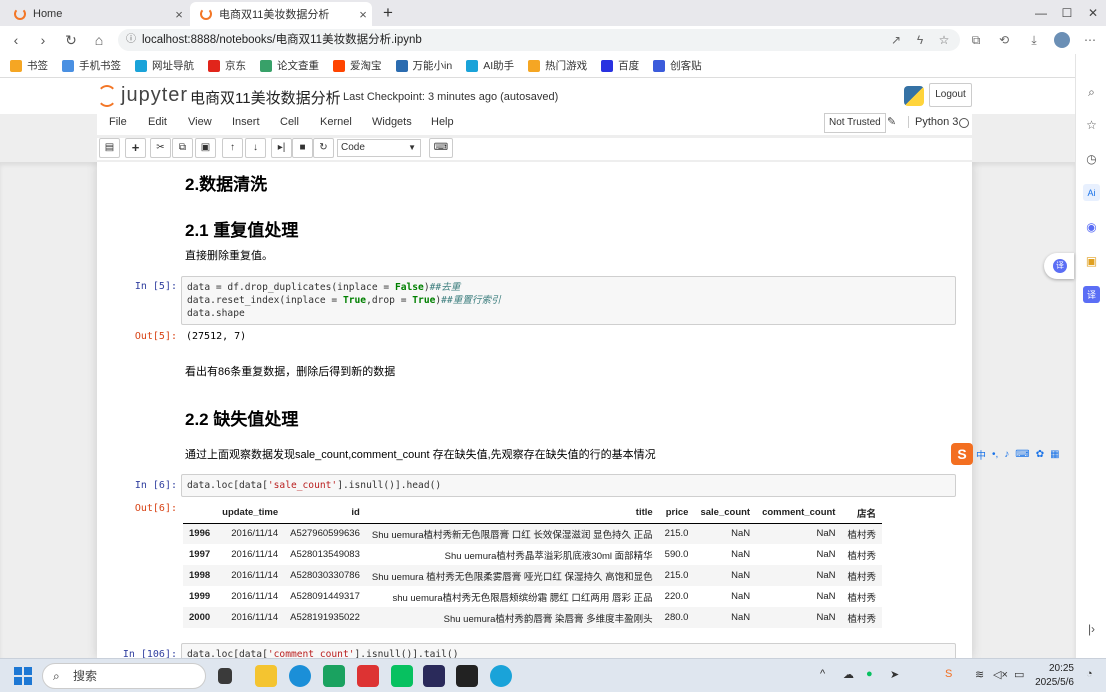  What do you see at coordinates (1040, 454) in the screenshot?
I see `ime-skin-icon: ✿` at bounding box center [1040, 454].